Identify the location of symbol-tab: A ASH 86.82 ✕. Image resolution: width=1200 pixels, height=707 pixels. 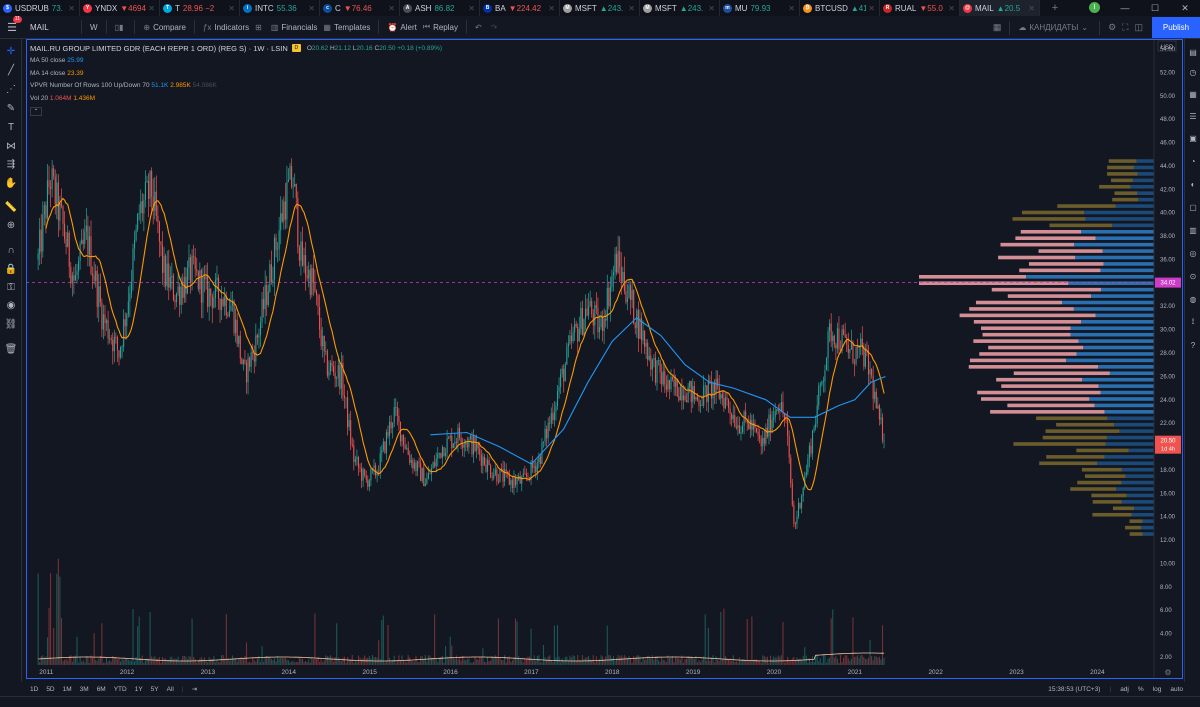
(440, 8).